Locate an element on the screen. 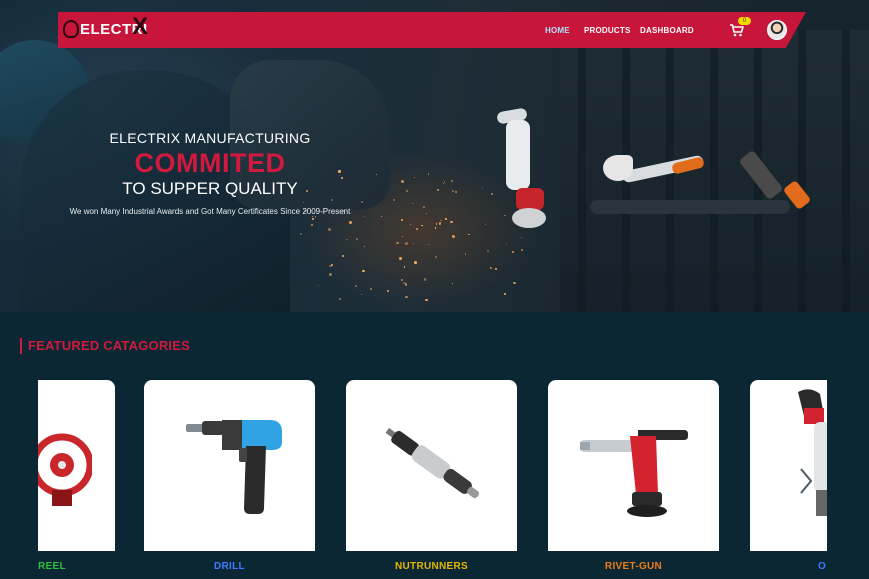 The image size is (869, 579). floor-tool-image is located at coordinates (812, 452).